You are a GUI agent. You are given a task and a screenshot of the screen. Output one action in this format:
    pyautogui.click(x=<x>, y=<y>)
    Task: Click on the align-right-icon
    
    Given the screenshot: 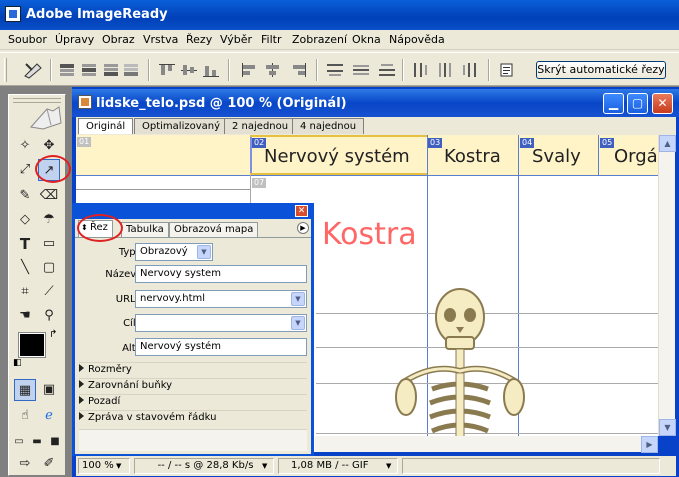 What is the action you would take?
    pyautogui.click(x=299, y=70)
    